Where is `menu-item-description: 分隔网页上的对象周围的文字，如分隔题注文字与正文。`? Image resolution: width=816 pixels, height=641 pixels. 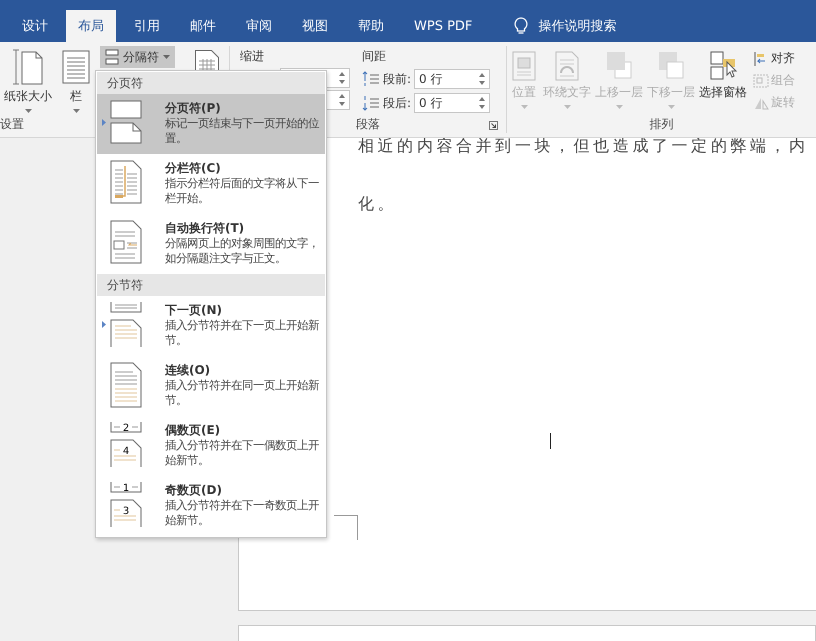 menu-item-description: 分隔网页上的对象周围的文字，如分隔题注文字与正文。 is located at coordinates (242, 251).